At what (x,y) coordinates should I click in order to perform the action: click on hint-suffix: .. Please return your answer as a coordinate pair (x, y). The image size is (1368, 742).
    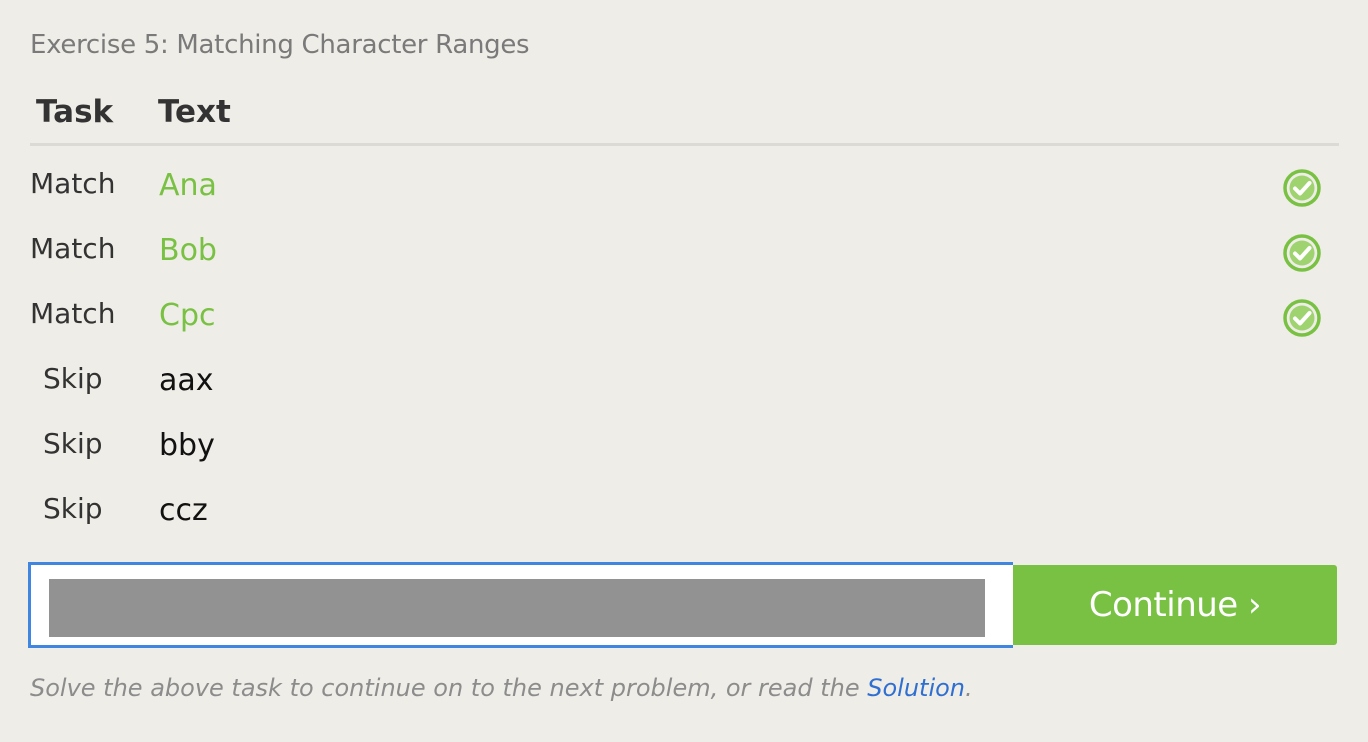
    Looking at the image, I should click on (969, 688).